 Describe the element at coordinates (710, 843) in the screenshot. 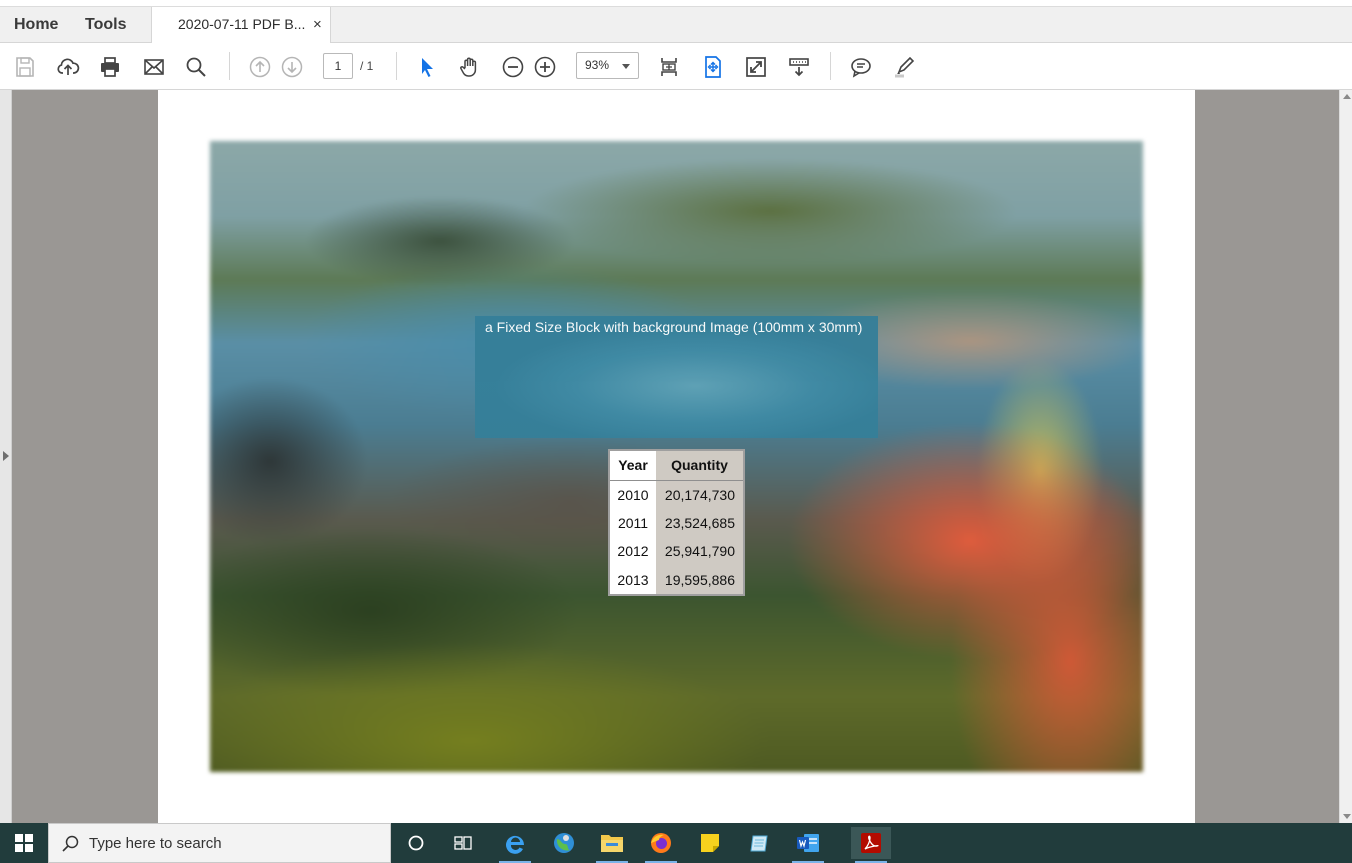

I see `sticky-notes-icon` at that location.